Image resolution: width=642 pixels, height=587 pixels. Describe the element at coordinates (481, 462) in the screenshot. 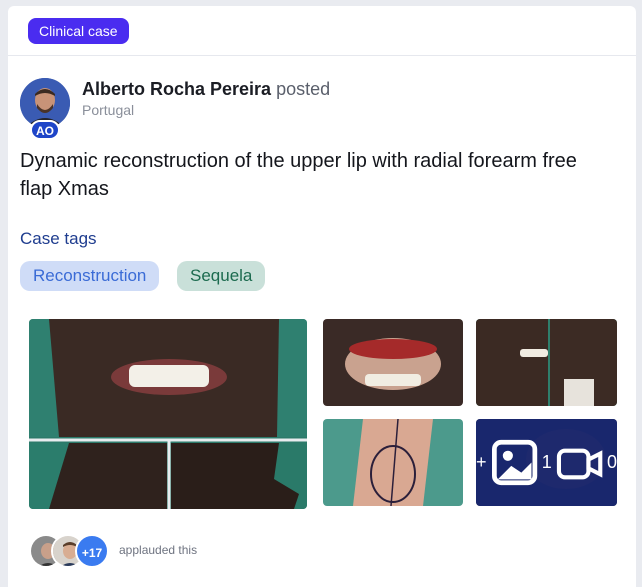

I see `more-images-prefix: +` at that location.